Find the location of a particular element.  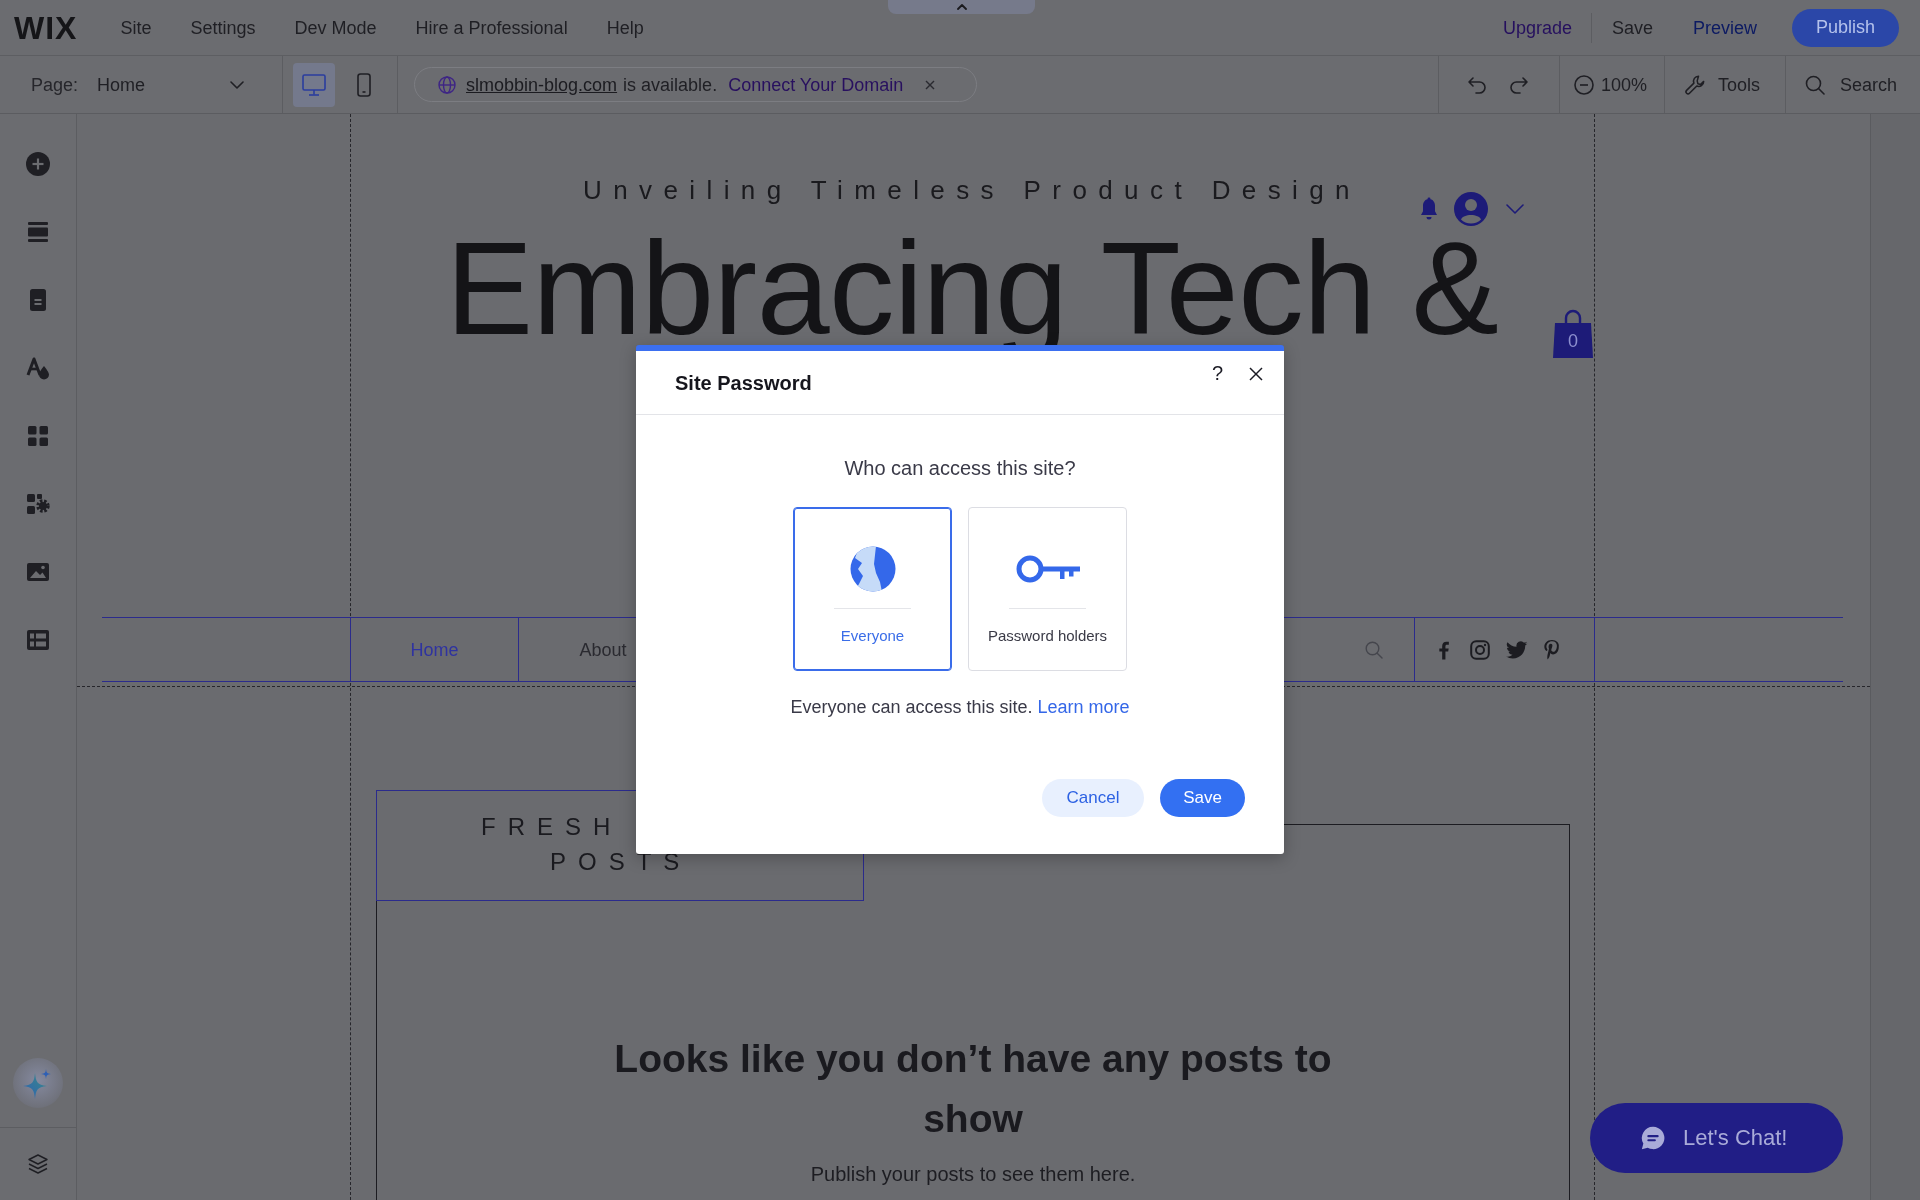

monitor-icon is located at coordinates (314, 84).